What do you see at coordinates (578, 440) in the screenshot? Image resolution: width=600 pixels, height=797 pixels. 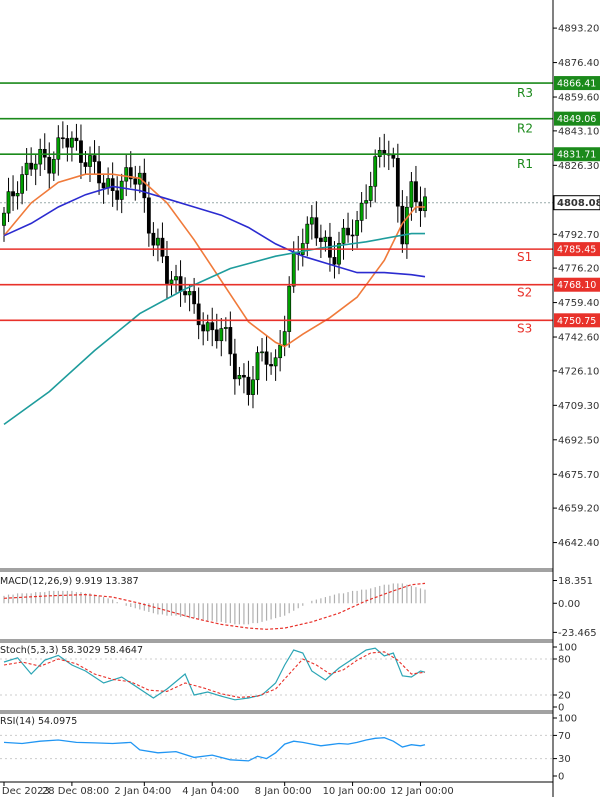 I see `price-tick-label: 4692.50` at bounding box center [578, 440].